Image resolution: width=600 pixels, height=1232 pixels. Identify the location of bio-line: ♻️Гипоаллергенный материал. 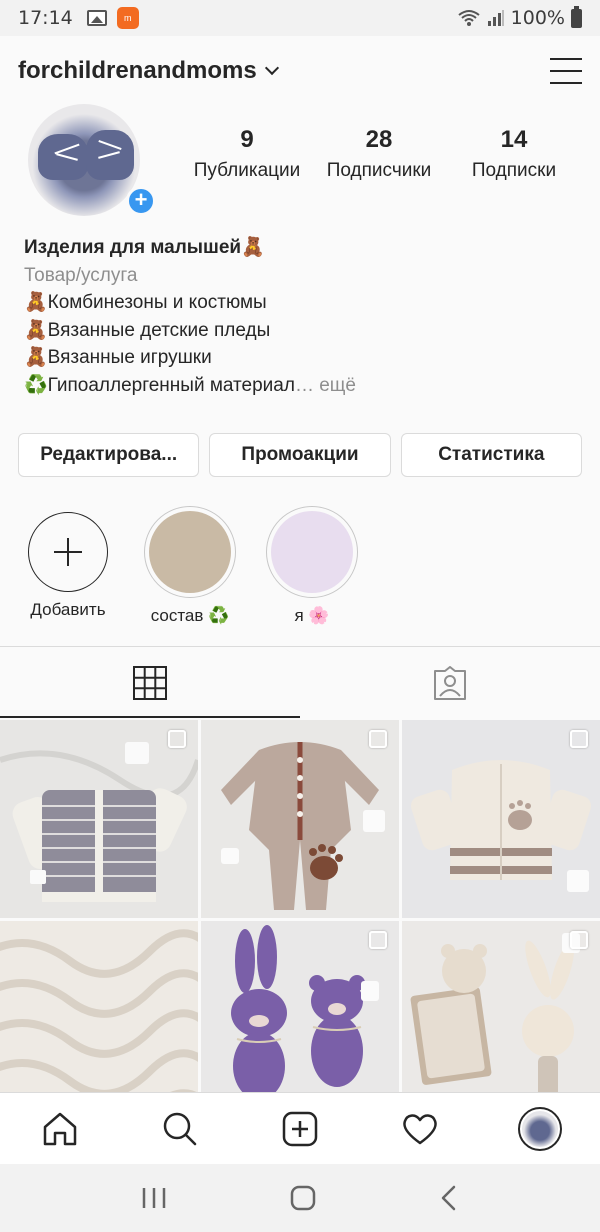
(159, 385).